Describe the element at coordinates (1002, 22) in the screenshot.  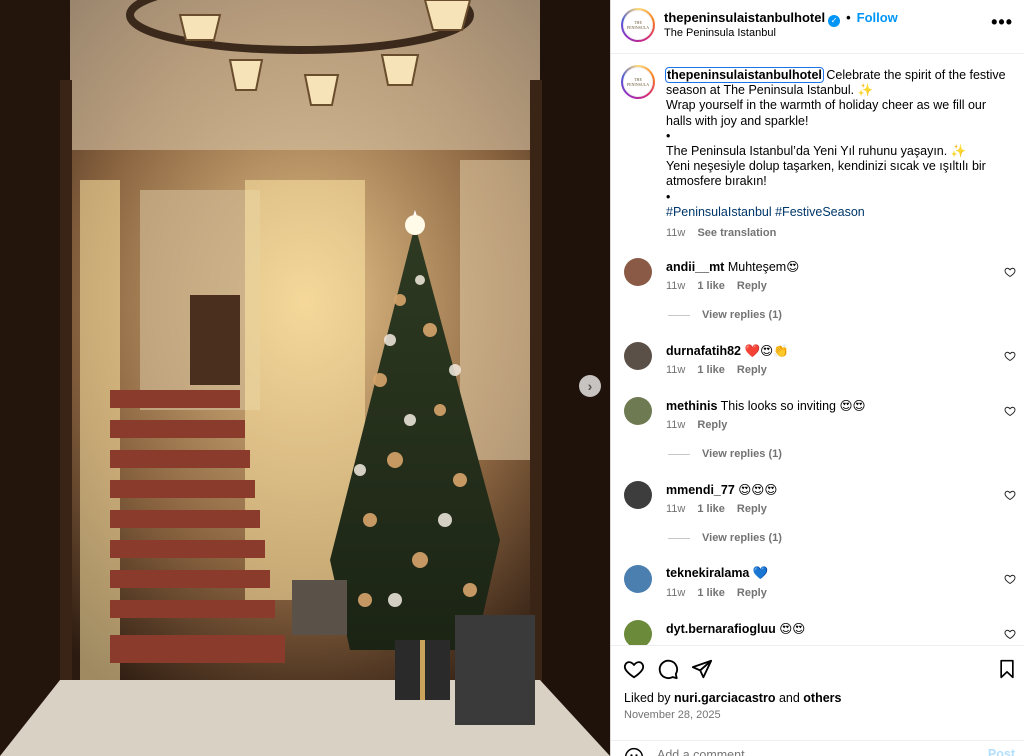
I see `more-options-icon: •••` at that location.